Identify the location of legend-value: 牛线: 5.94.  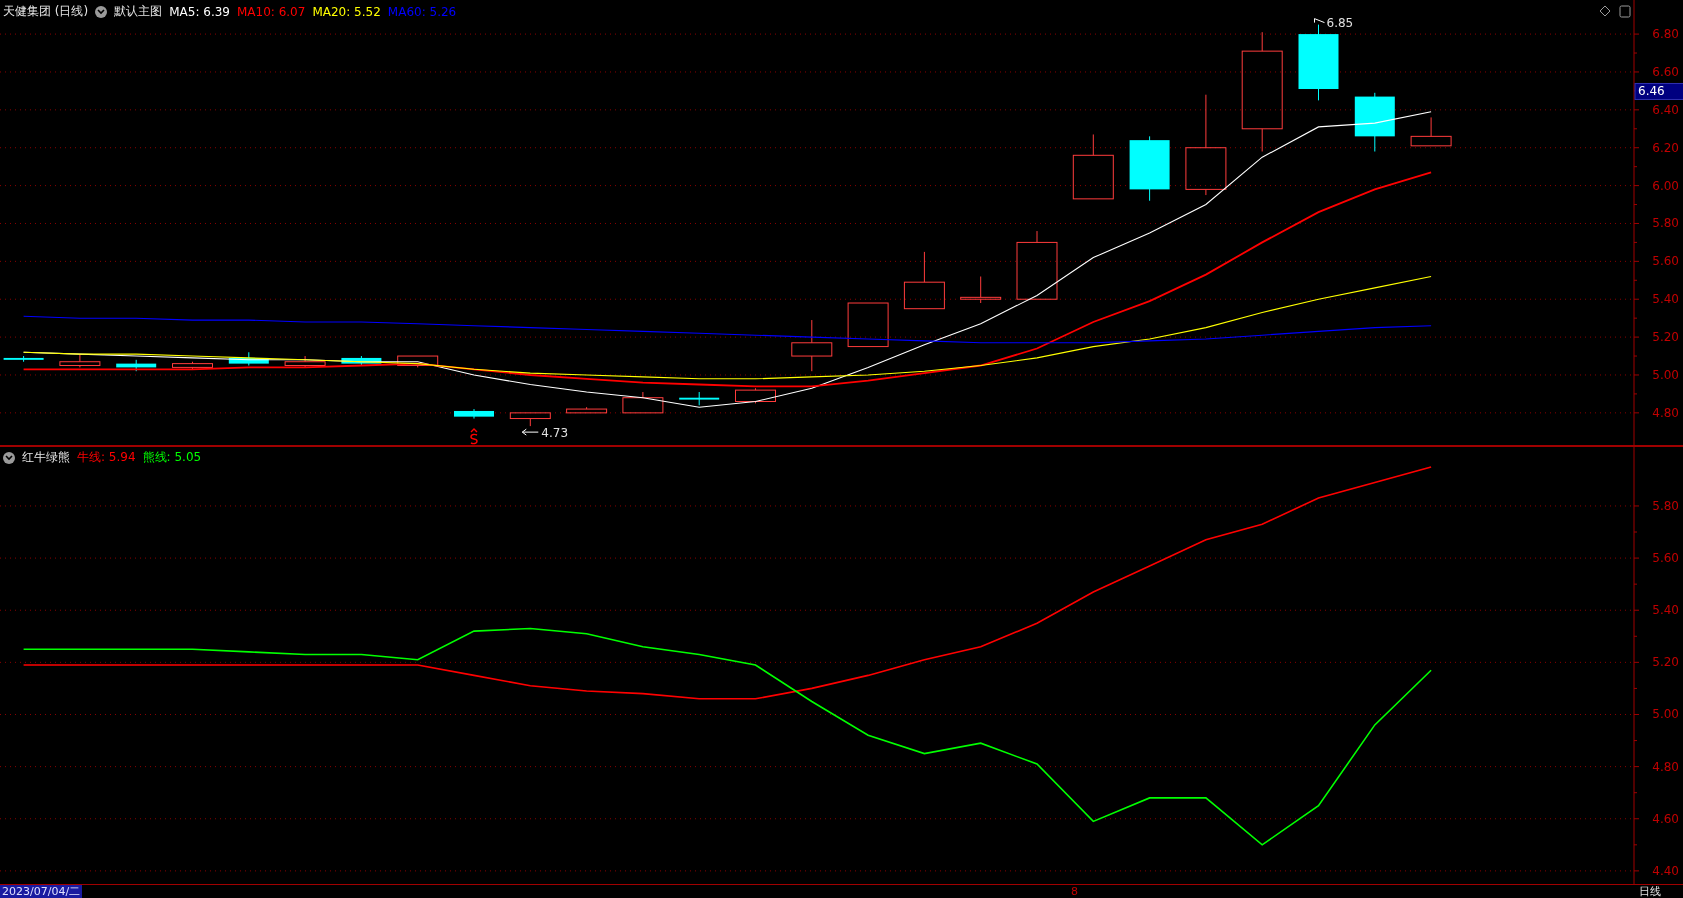
(106, 457).